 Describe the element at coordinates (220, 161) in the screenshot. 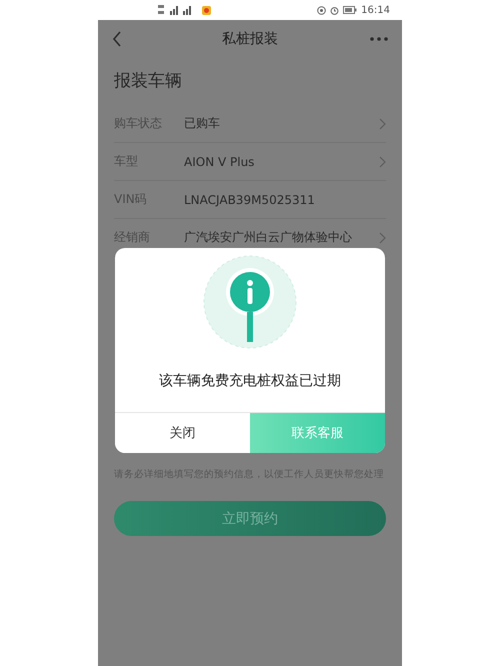

I see `field-value: AION V Plus` at that location.